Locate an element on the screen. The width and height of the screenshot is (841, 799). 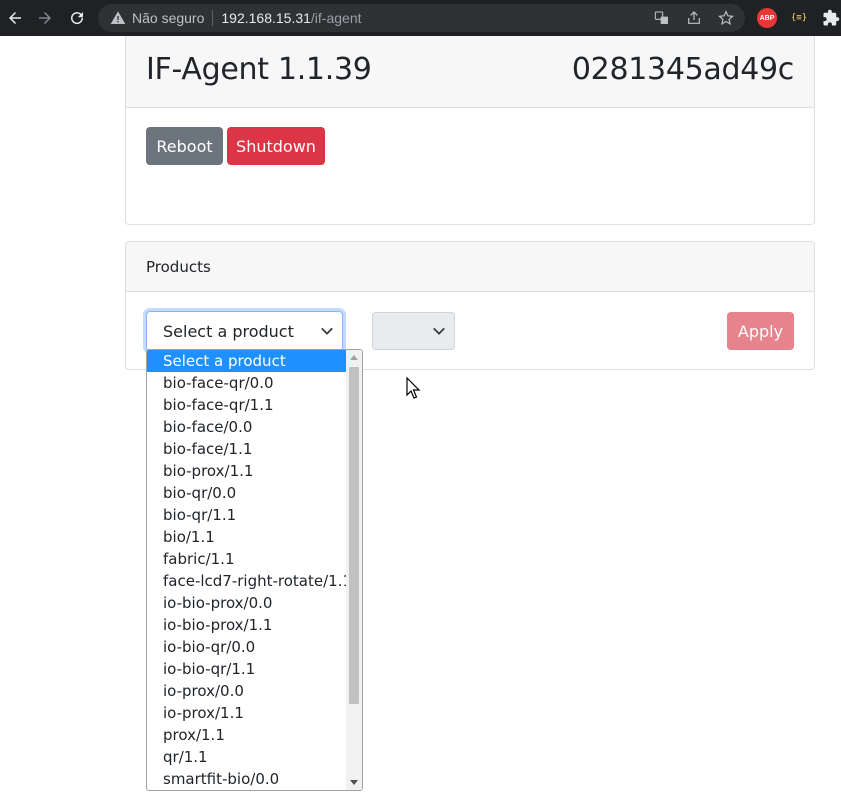
dropdown-option: io-prox/1.1 is located at coordinates (247, 713).